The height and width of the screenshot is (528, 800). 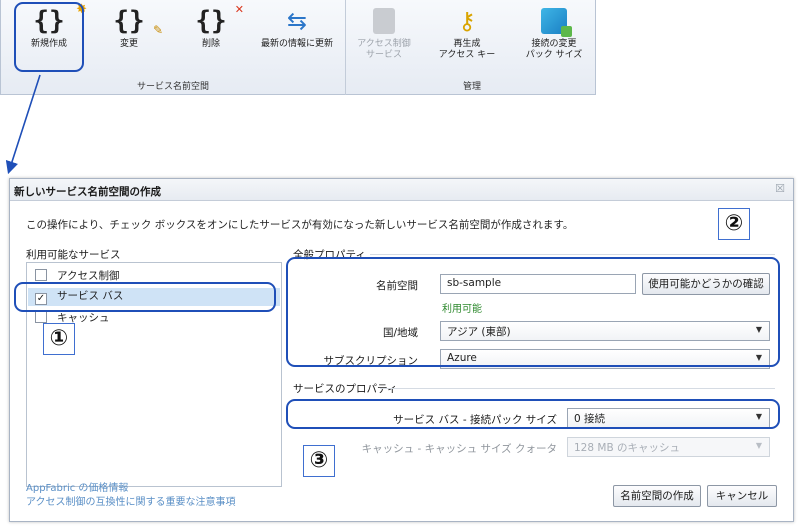 I want to click on annotation-badge-1: ①, so click(x=59, y=339).